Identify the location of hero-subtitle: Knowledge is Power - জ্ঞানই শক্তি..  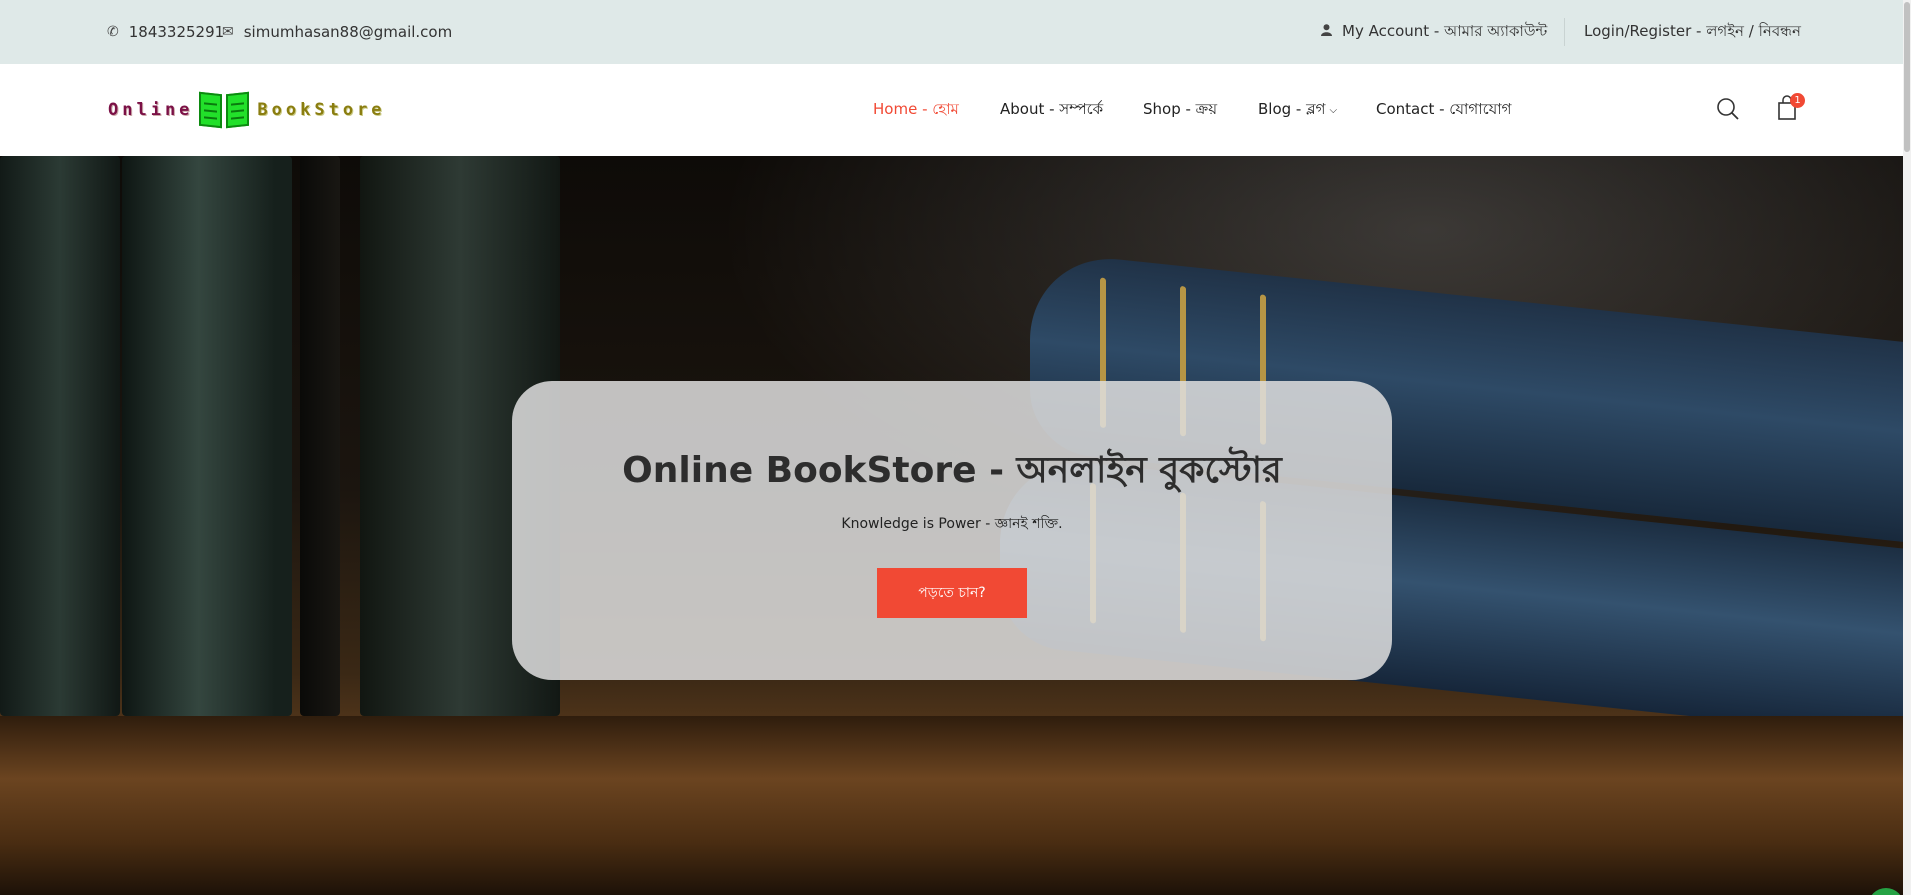
(952, 524).